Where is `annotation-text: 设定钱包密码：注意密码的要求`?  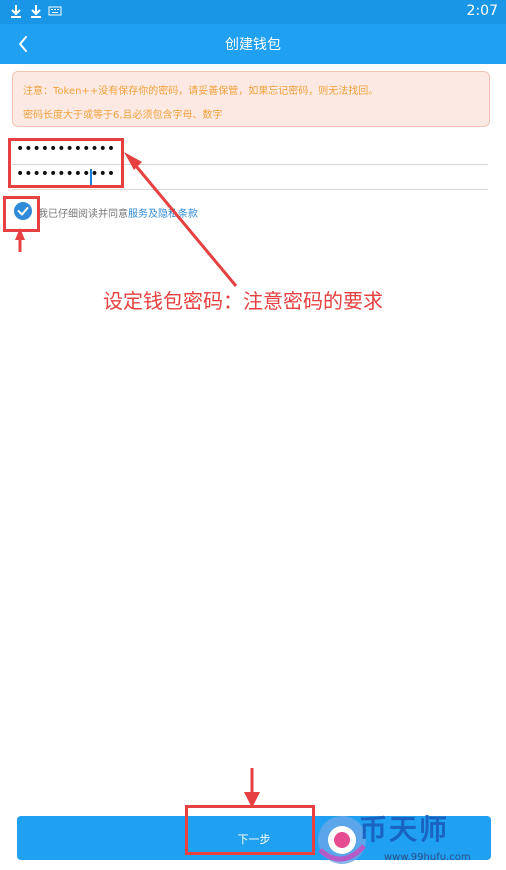 annotation-text: 设定钱包密码：注意密码的要求 is located at coordinates (243, 301).